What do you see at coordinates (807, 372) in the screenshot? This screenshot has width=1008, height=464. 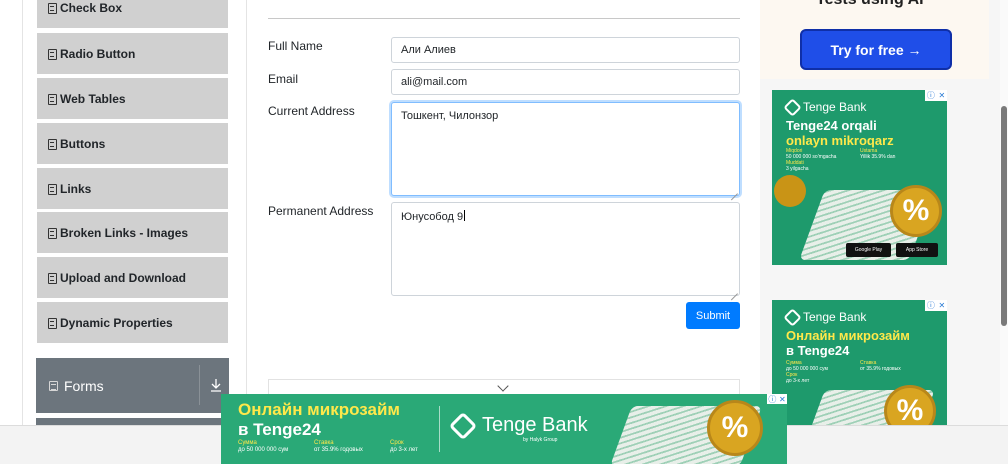 I see `ad-terms: Сумма до 50 000 000 сум Срок до 3-х лет` at bounding box center [807, 372].